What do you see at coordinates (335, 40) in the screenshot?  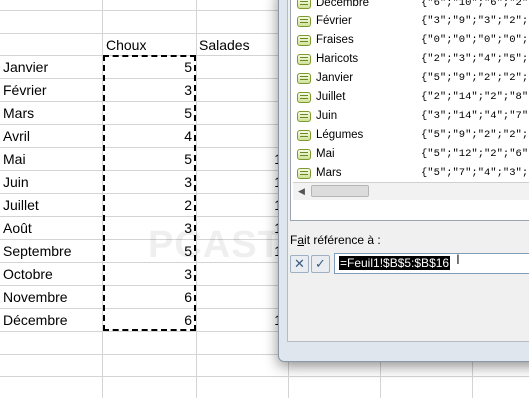 I see `range-name: Fraises` at bounding box center [335, 40].